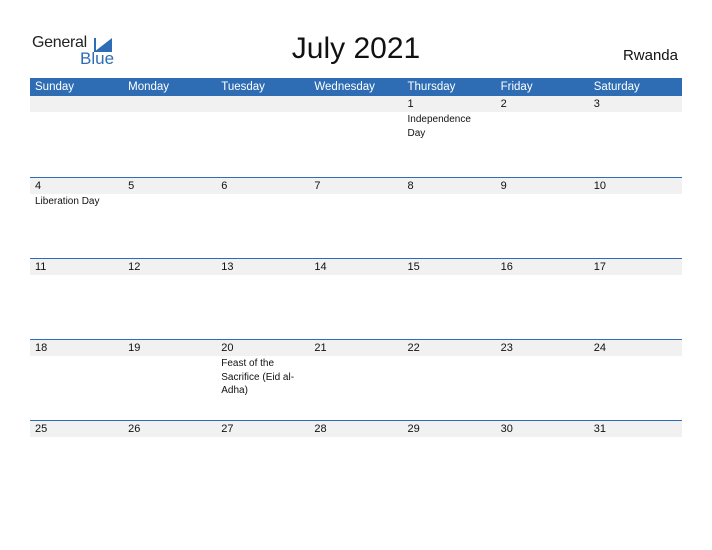 The image size is (712, 550). I want to click on day-number: 10, so click(599, 186).